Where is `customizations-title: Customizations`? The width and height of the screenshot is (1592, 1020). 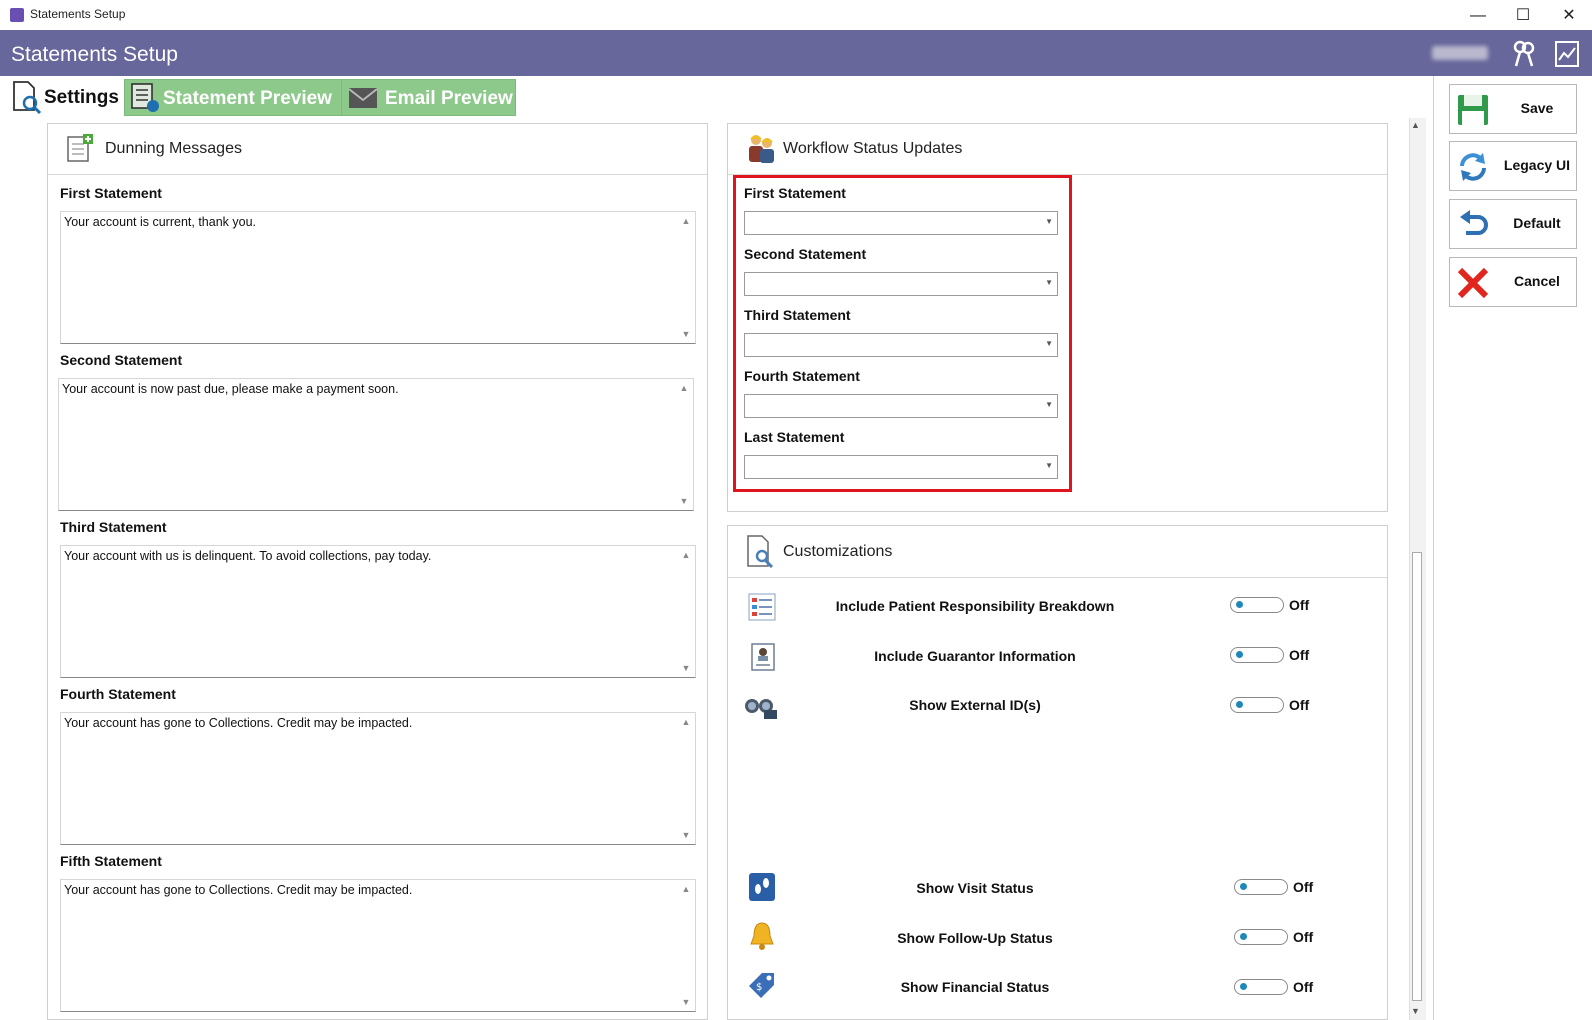 customizations-title: Customizations is located at coordinates (838, 551).